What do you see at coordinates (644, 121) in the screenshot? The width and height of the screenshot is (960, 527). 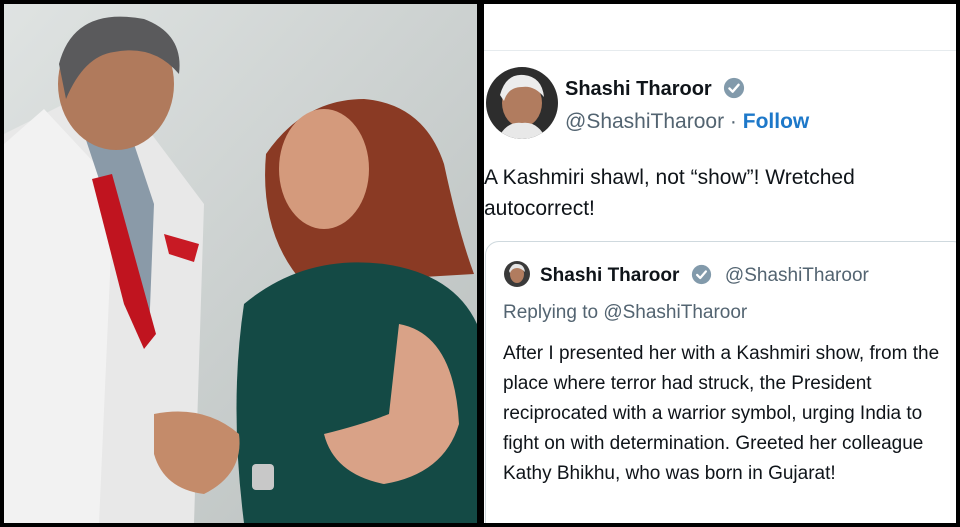 I see `author-handle: @ShashiTharoor` at bounding box center [644, 121].